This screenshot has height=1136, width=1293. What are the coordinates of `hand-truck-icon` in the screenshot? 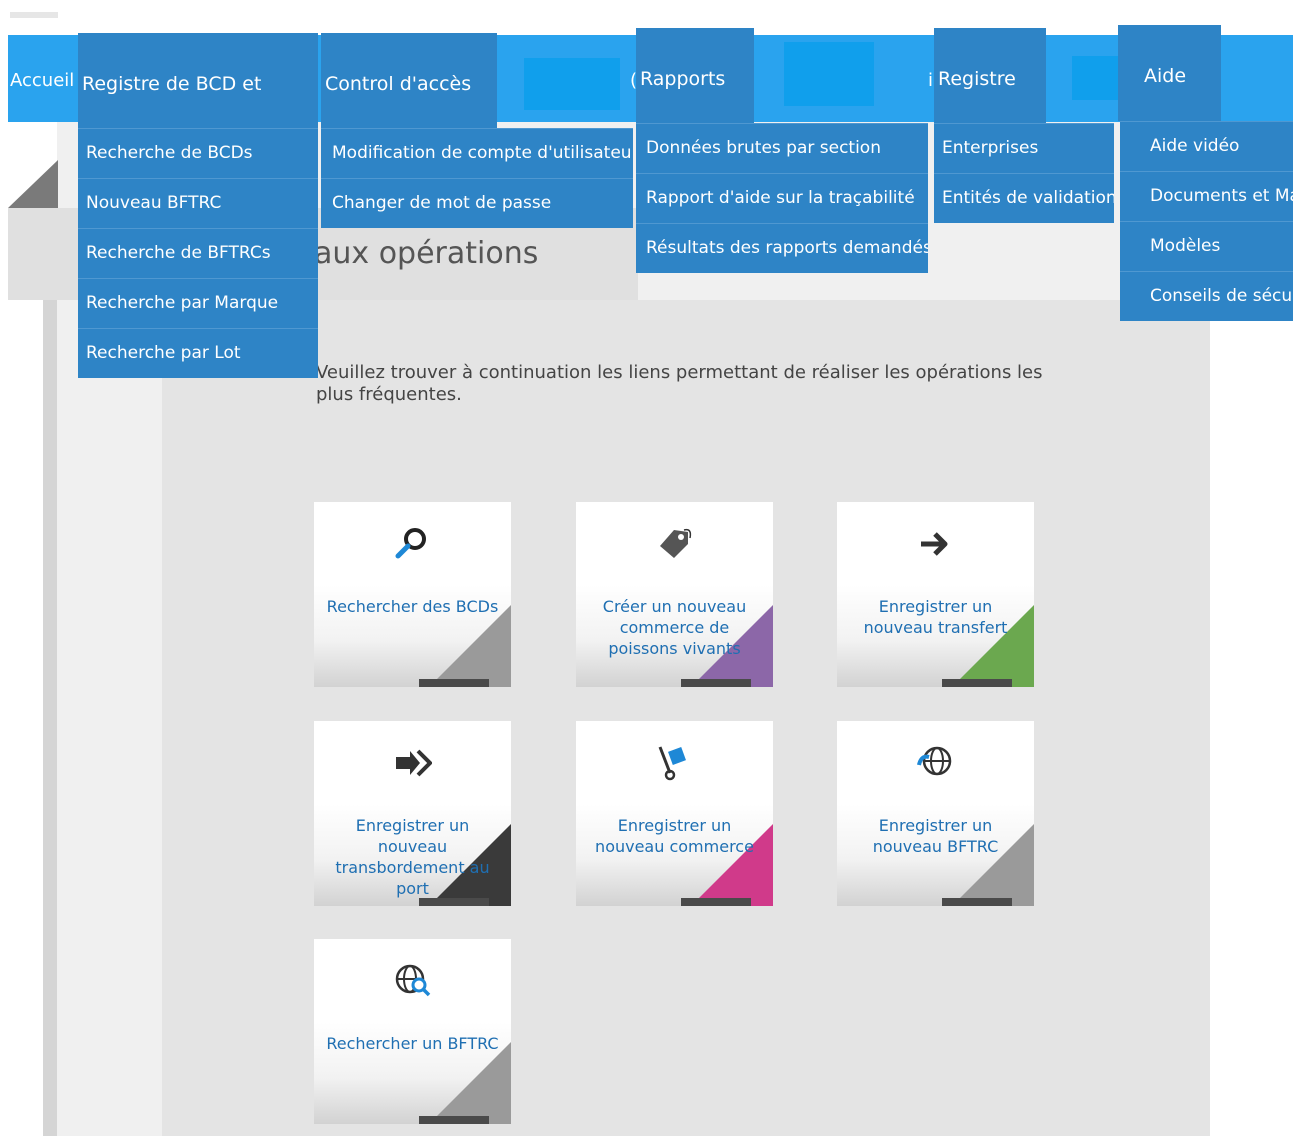 It's located at (672, 763).